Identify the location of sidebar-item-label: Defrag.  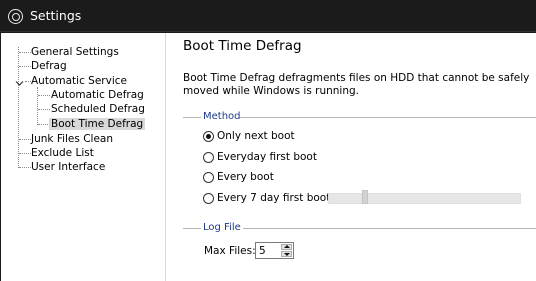
(49, 66).